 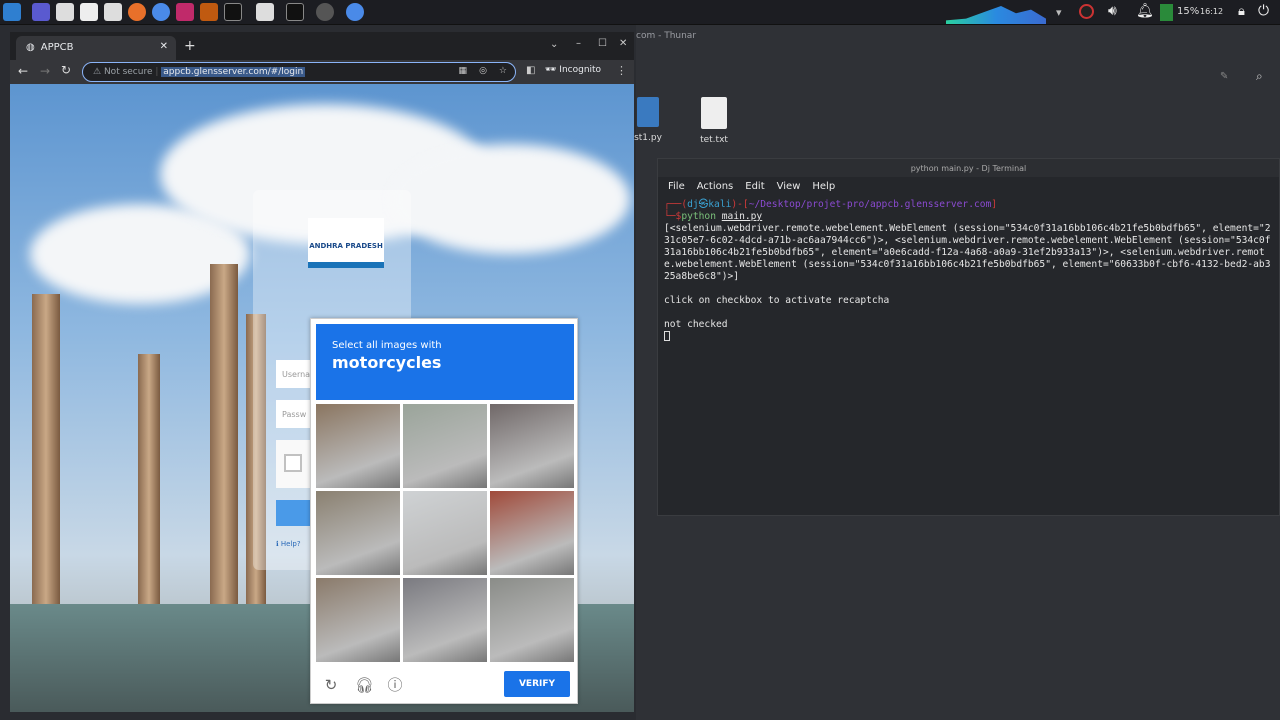 What do you see at coordinates (296, 374) in the screenshot?
I see `username-placeholder: Userna` at bounding box center [296, 374].